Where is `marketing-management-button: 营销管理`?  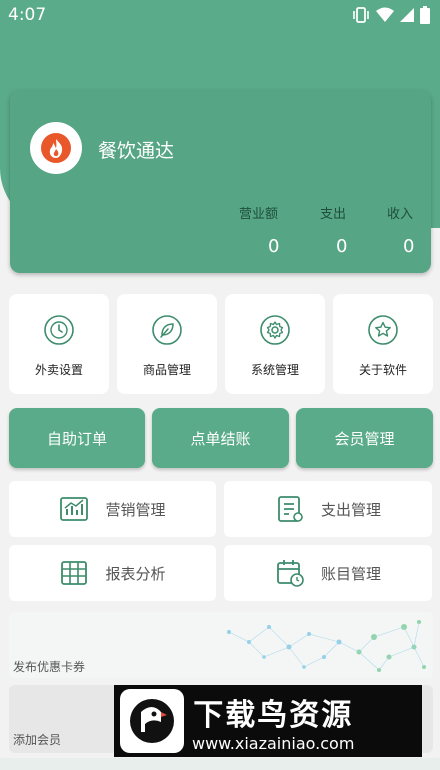
marketing-management-button: 营销管理 is located at coordinates (112, 509).